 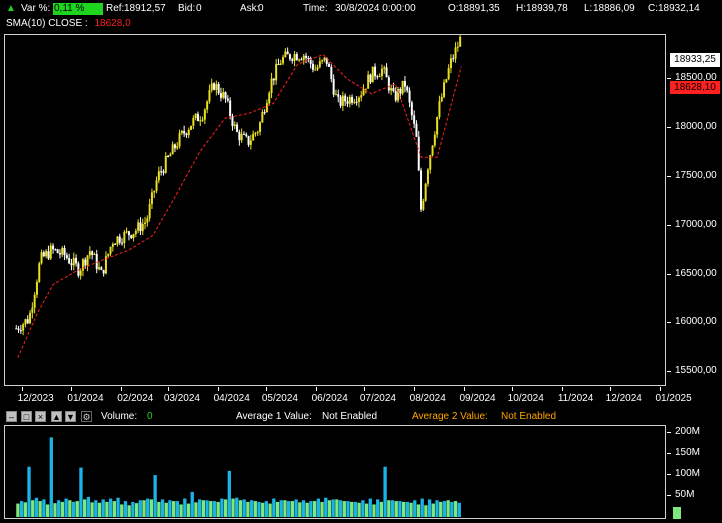 What do you see at coordinates (696, 175) in the screenshot?
I see `y-tick-label: 17500,00` at bounding box center [696, 175].